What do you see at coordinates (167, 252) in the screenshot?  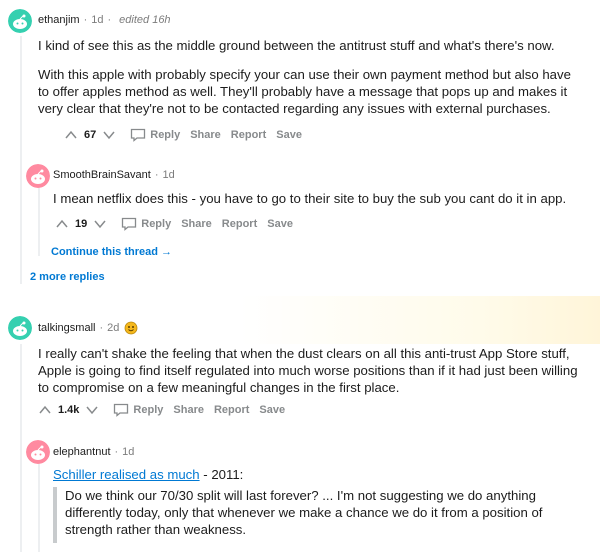 I see `arrow-right-icon: →` at bounding box center [167, 252].